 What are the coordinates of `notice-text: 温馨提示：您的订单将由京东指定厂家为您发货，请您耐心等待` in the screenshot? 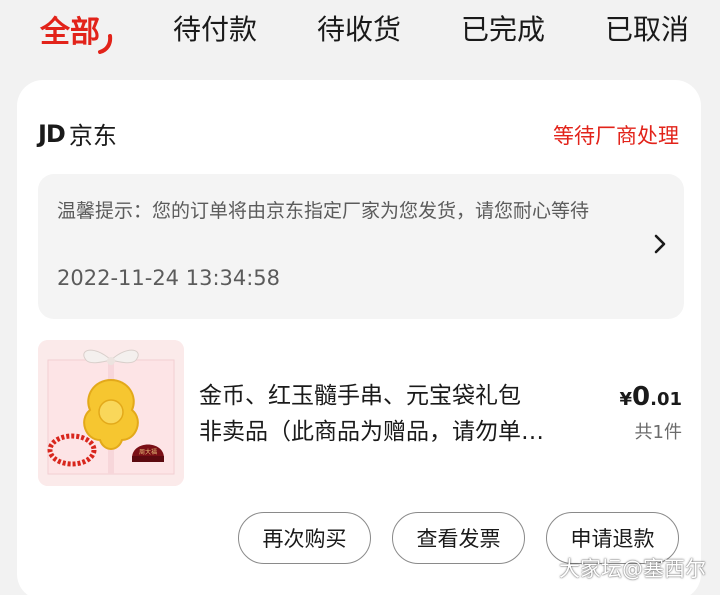 It's located at (323, 211).